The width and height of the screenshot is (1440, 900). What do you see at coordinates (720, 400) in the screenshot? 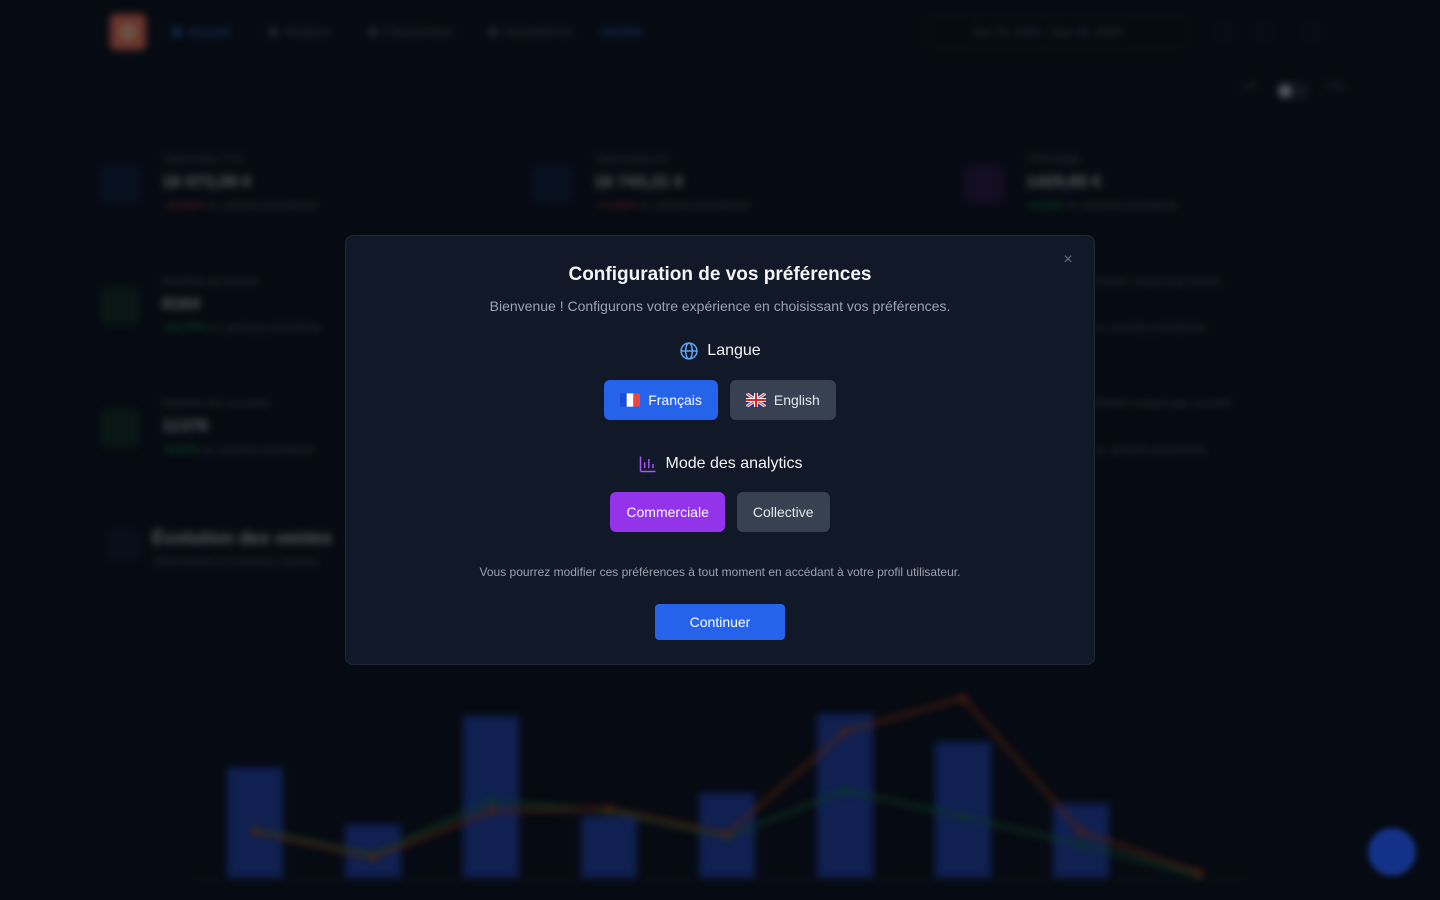
I see `language-options: Français English` at bounding box center [720, 400].